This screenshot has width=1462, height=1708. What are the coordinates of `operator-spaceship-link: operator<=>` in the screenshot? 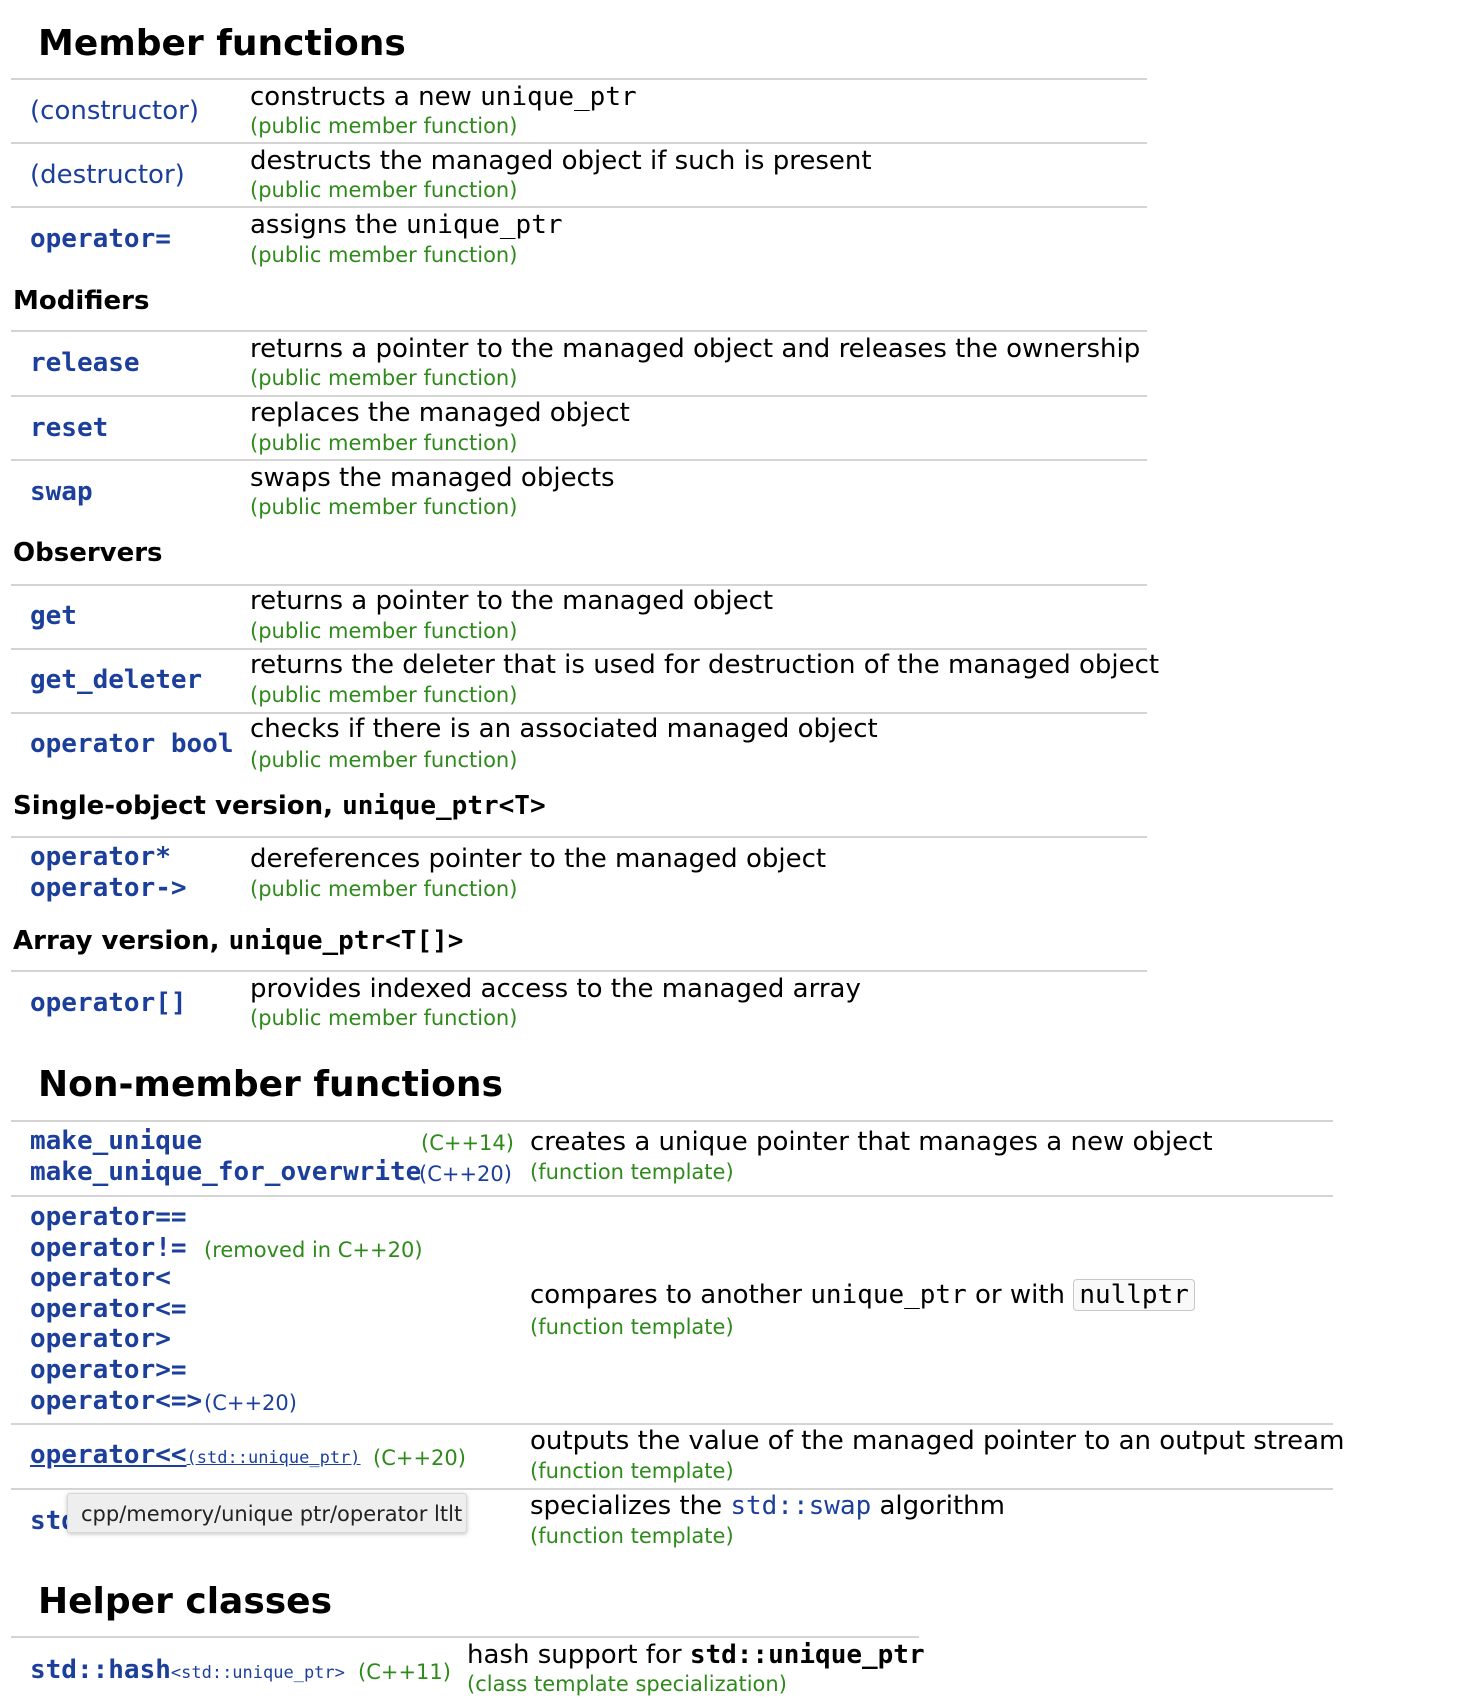 It's located at (116, 1401).